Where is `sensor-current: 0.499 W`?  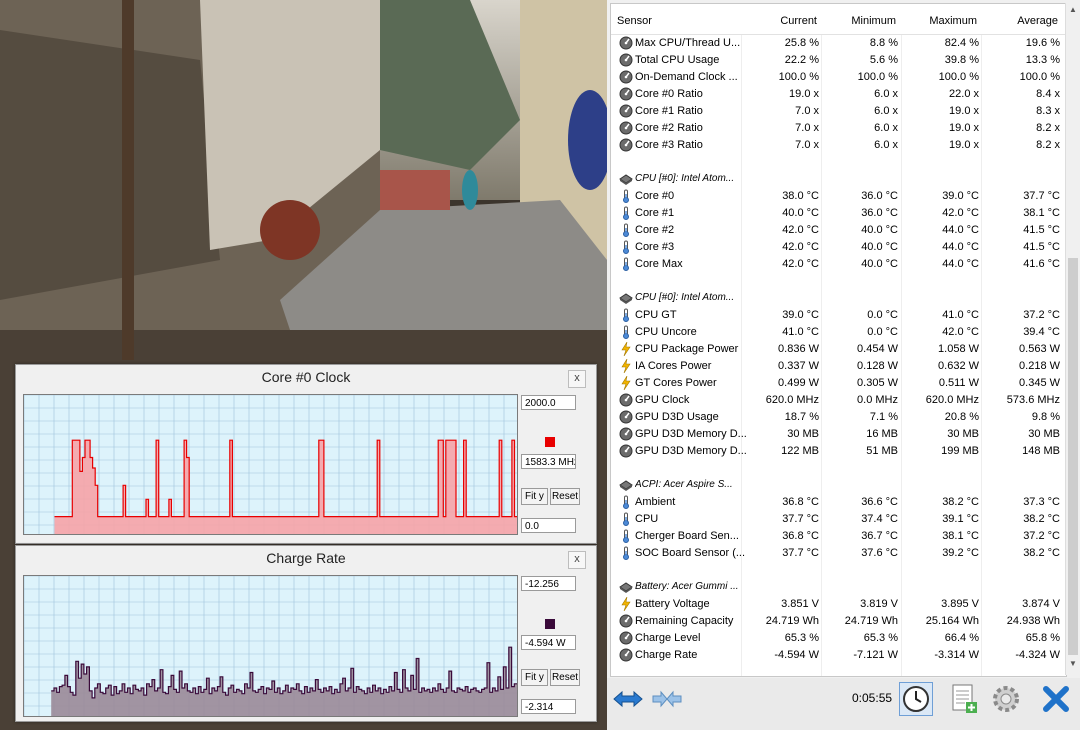 sensor-current: 0.499 W is located at coordinates (798, 383).